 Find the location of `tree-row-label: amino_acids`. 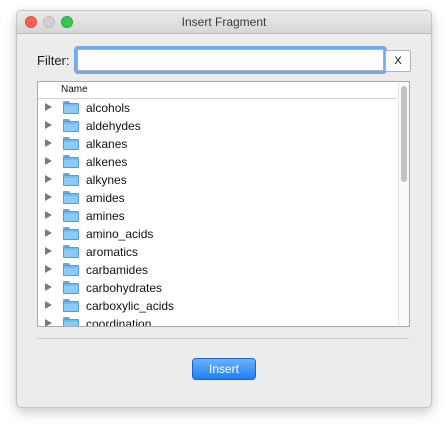

tree-row-label: amino_acids is located at coordinates (120, 234).